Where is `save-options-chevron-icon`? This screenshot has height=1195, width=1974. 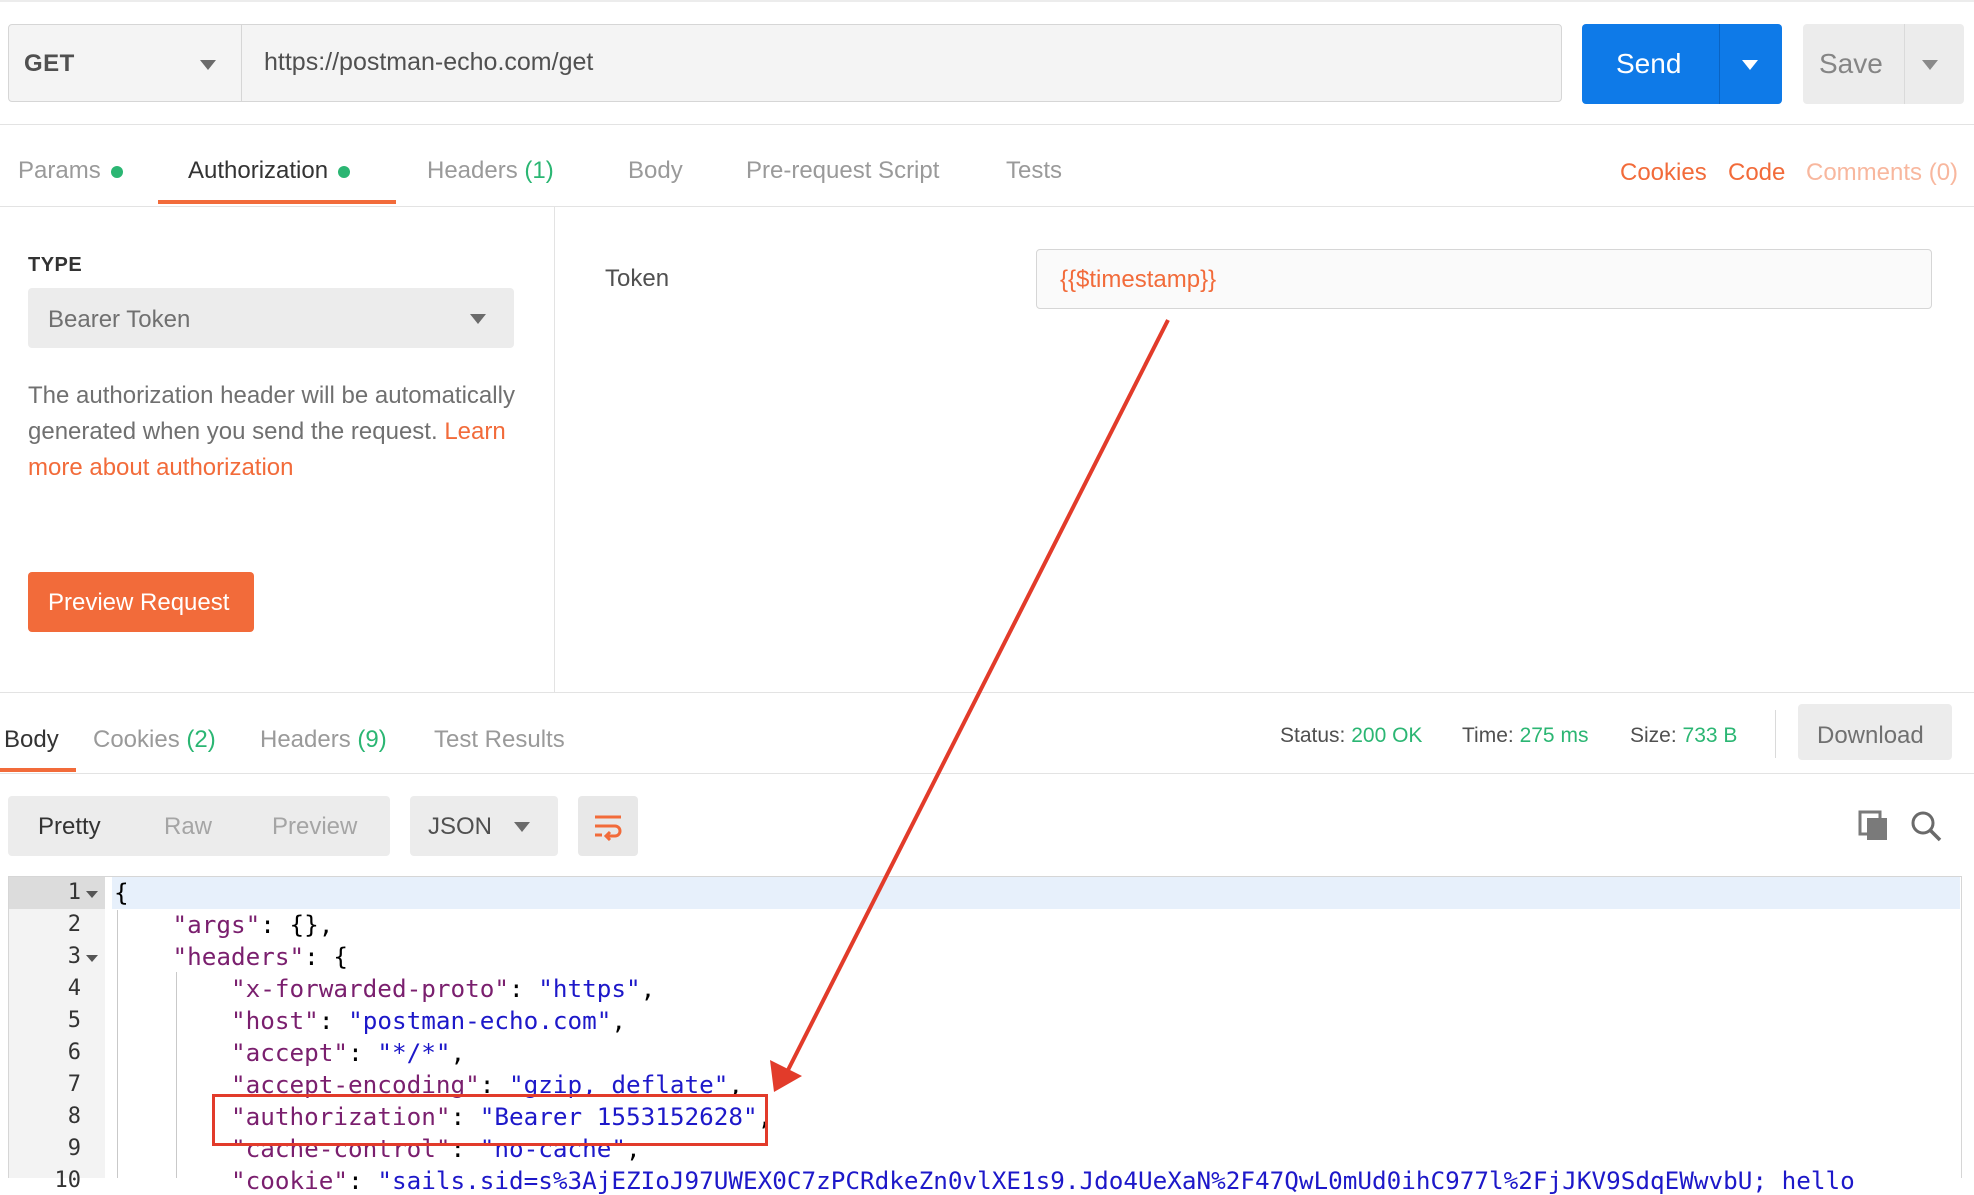
save-options-chevron-icon is located at coordinates (1930, 65).